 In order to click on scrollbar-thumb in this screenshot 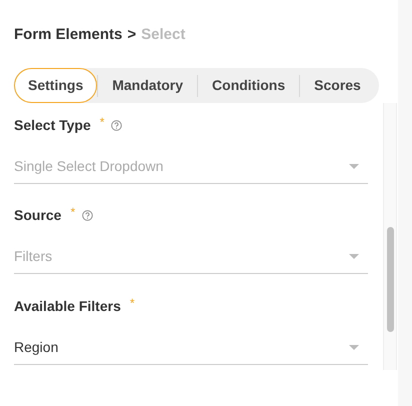, I will do `click(390, 279)`.